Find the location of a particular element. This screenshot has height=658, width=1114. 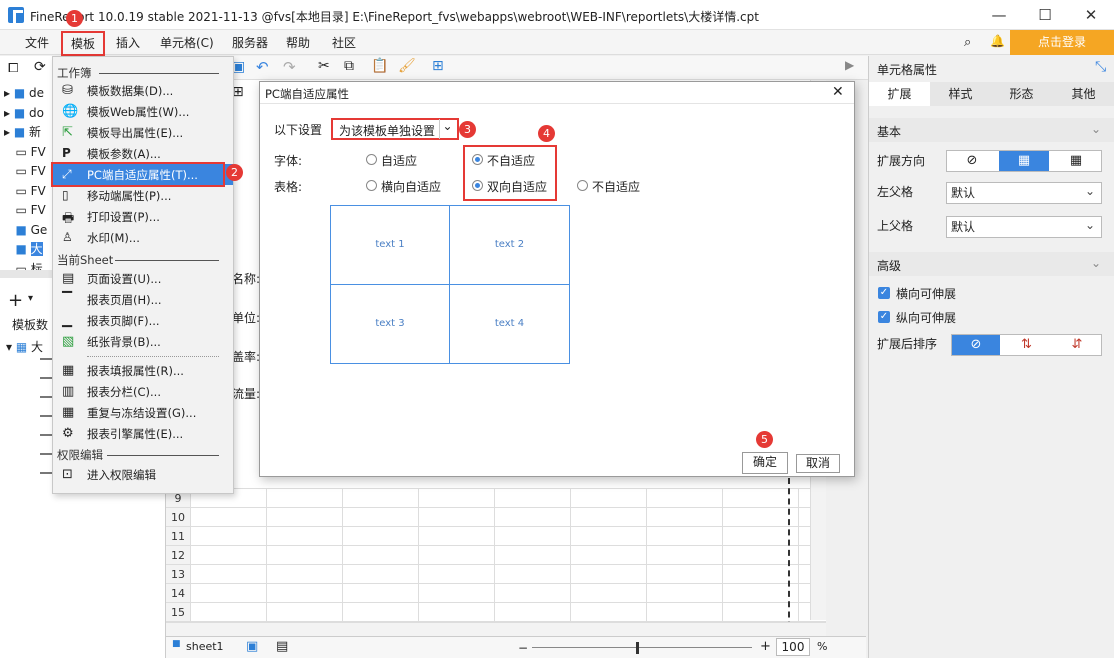

preview-icon: ⊞ is located at coordinates (438, 66).